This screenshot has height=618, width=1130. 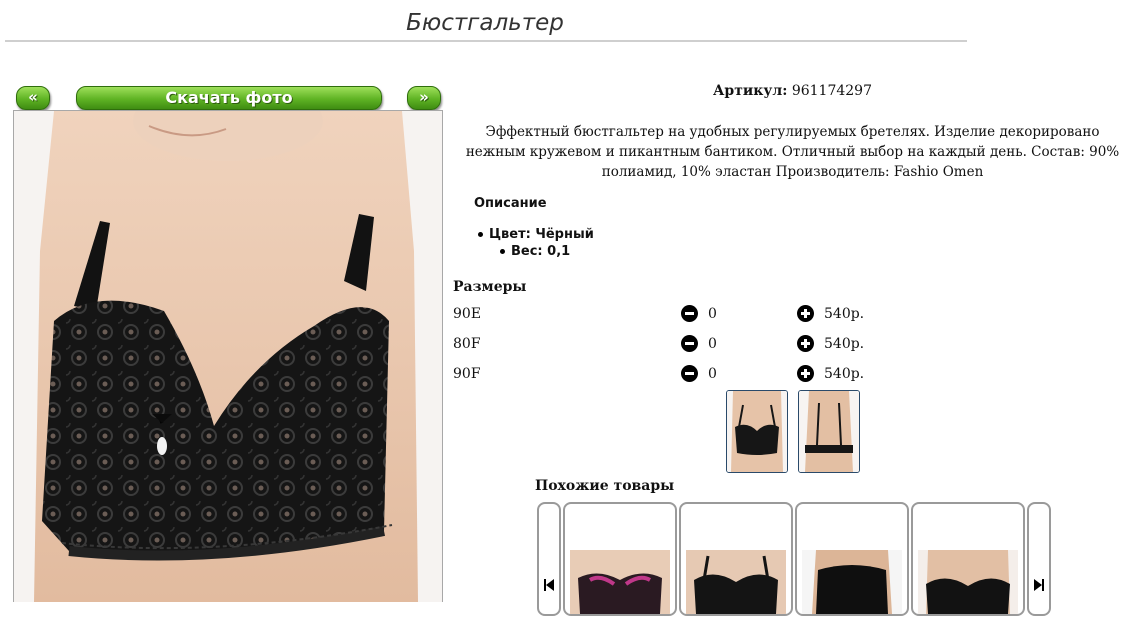 What do you see at coordinates (750, 91) in the screenshot?
I see `article-label: Артикул:` at bounding box center [750, 91].